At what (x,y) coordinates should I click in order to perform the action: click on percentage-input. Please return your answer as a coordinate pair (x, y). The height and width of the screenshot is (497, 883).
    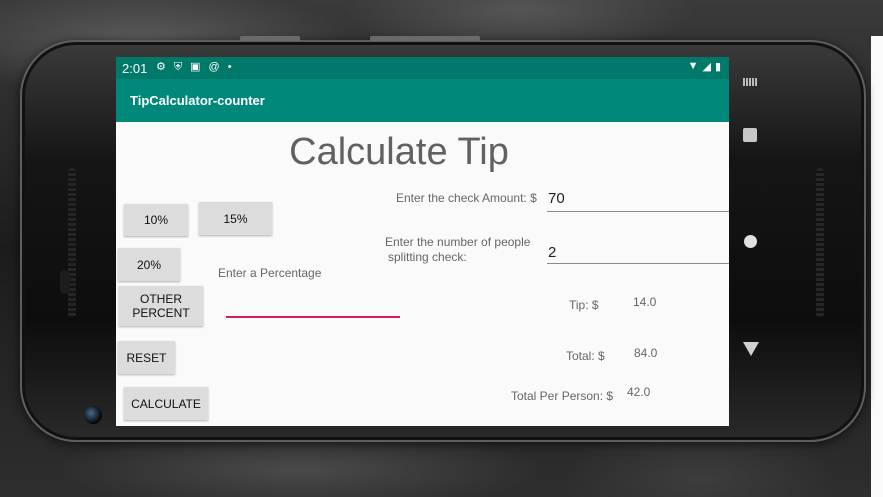
    Looking at the image, I should click on (313, 317).